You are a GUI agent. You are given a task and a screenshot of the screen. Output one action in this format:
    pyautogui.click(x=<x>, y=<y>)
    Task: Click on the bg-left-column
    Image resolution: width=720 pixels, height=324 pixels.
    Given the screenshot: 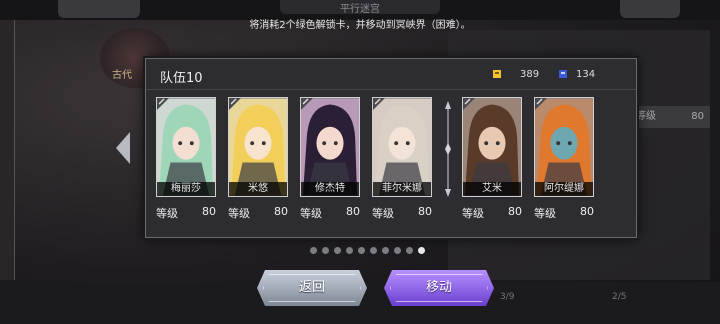 What is the action you would take?
    pyautogui.click(x=7, y=150)
    